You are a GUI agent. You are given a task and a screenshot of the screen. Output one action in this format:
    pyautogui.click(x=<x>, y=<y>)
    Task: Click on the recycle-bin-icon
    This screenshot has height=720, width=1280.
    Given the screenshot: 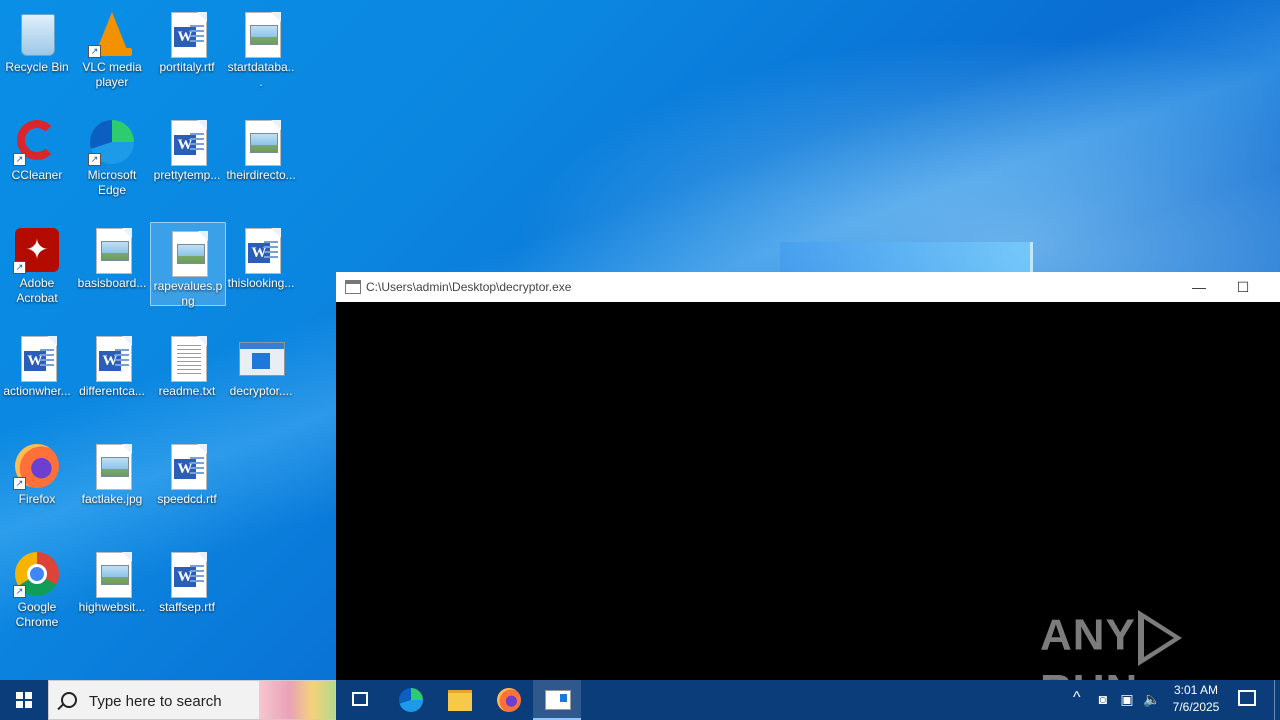 What is the action you would take?
    pyautogui.click(x=38, y=35)
    